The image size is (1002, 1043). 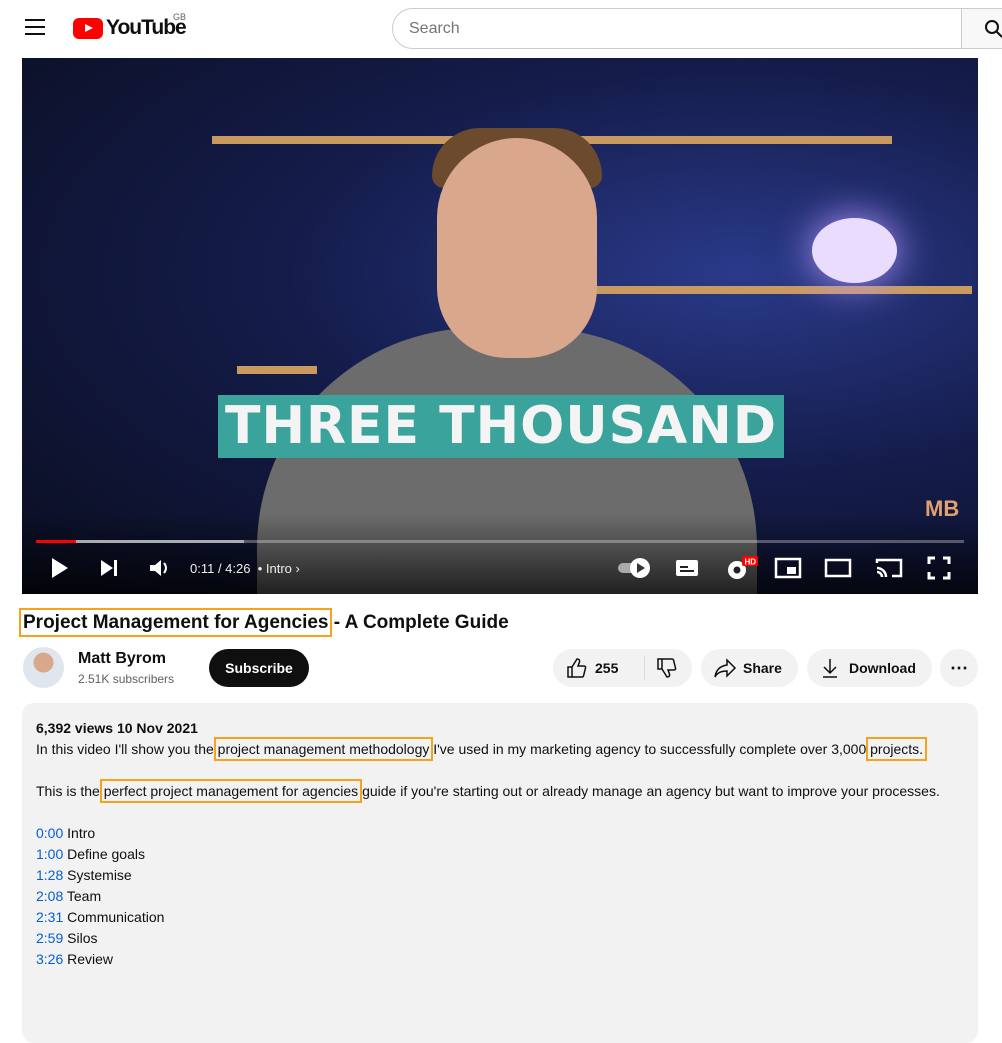 What do you see at coordinates (122, 659) in the screenshot?
I see `channel-name: Matt Byrom` at bounding box center [122, 659].